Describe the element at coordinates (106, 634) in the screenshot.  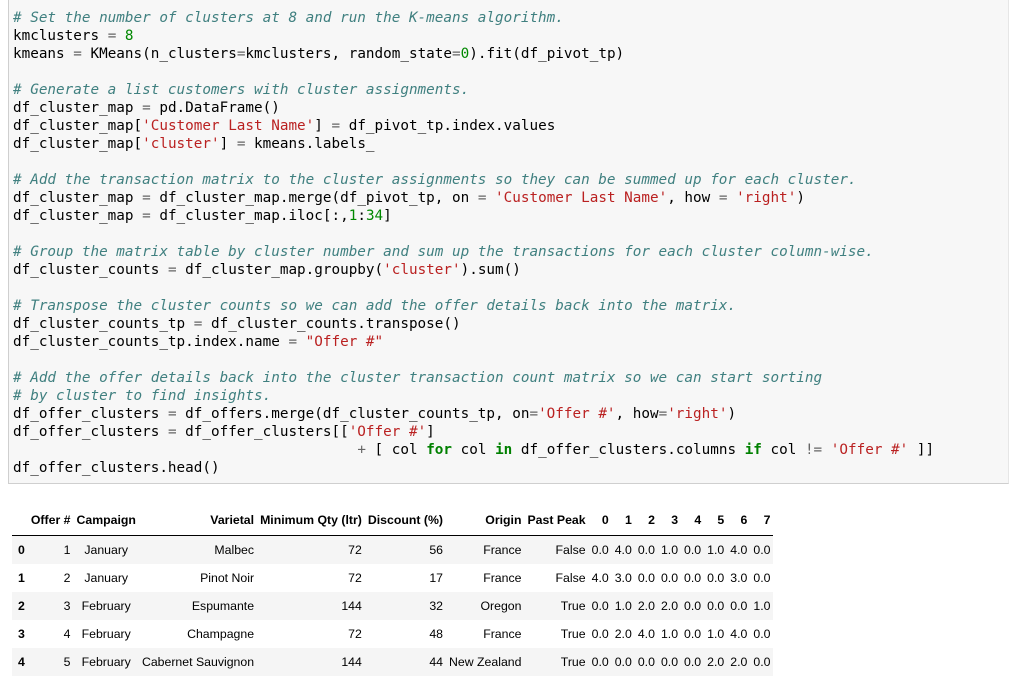
I see `table-cell-campaign: February` at that location.